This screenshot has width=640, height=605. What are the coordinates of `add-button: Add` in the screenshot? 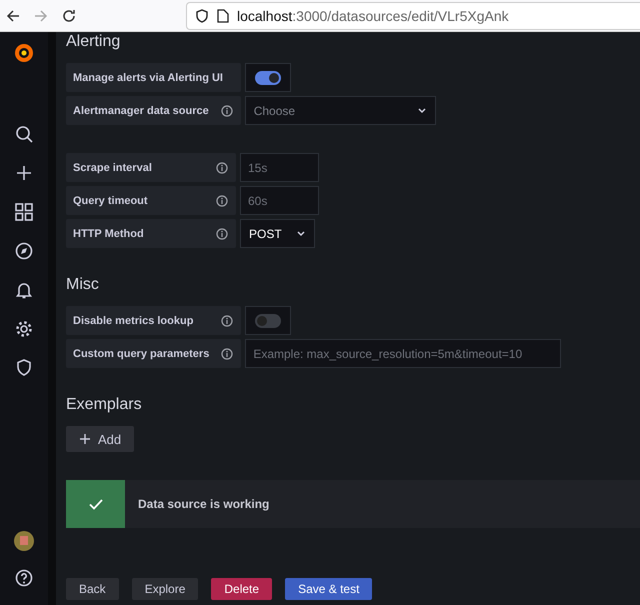 It's located at (100, 439).